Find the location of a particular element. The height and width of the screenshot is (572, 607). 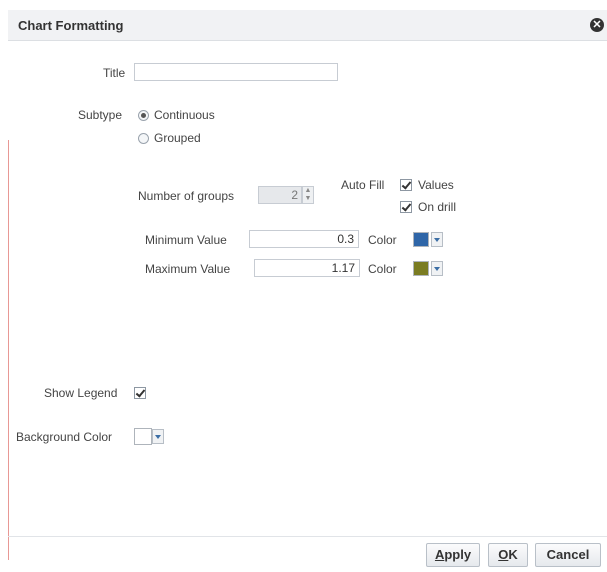

cancel-button: Cancel is located at coordinates (568, 555).